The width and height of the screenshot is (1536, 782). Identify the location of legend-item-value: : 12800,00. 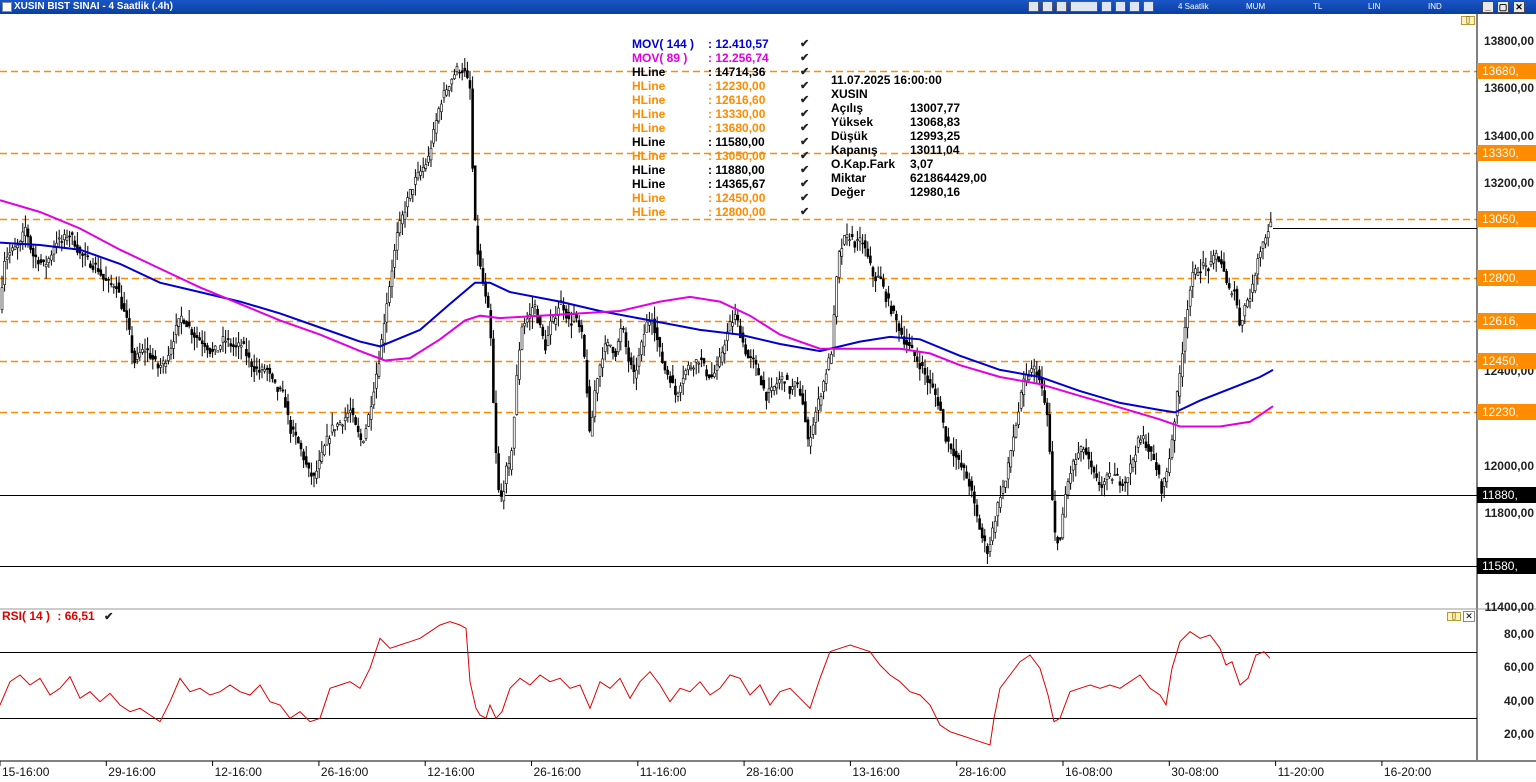
(737, 212).